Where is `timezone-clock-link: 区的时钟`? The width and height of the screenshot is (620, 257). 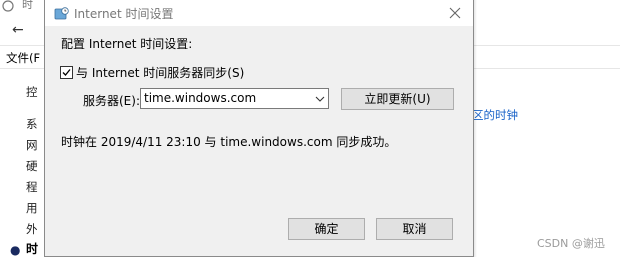
timezone-clock-link: 区的时钟 is located at coordinates (495, 115).